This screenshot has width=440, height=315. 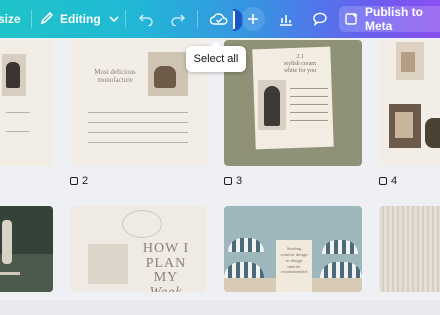 I want to click on cloud-check-icon, so click(x=219, y=19).